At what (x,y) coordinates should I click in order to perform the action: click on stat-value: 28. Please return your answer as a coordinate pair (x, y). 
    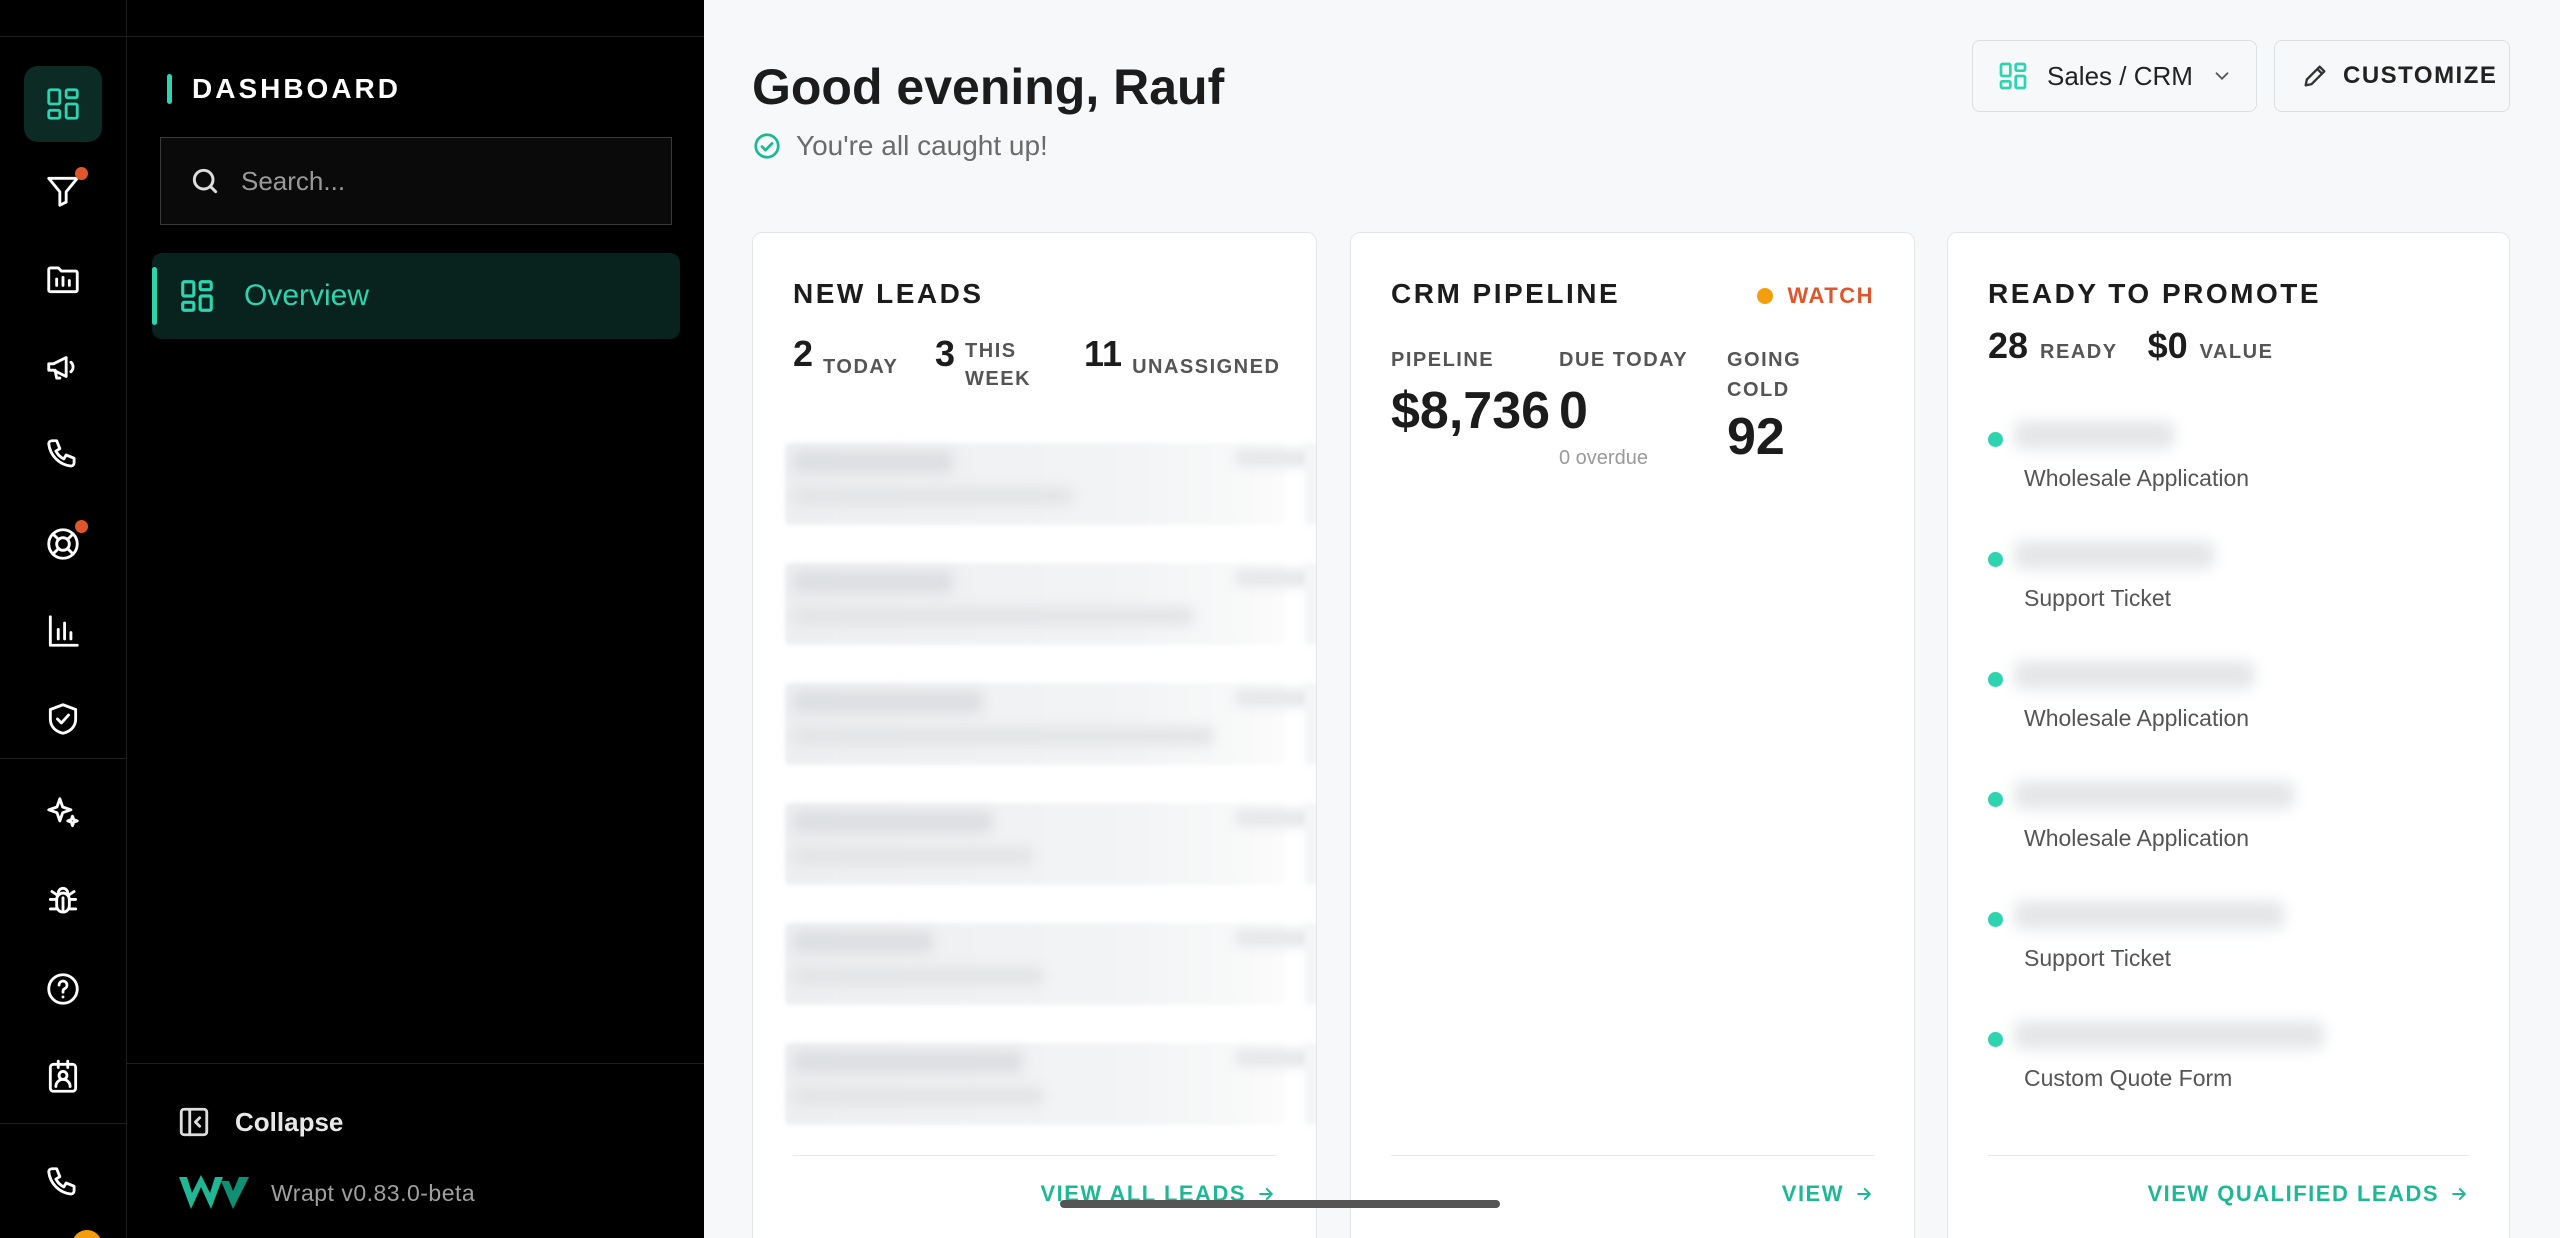
    Looking at the image, I should click on (2008, 345).